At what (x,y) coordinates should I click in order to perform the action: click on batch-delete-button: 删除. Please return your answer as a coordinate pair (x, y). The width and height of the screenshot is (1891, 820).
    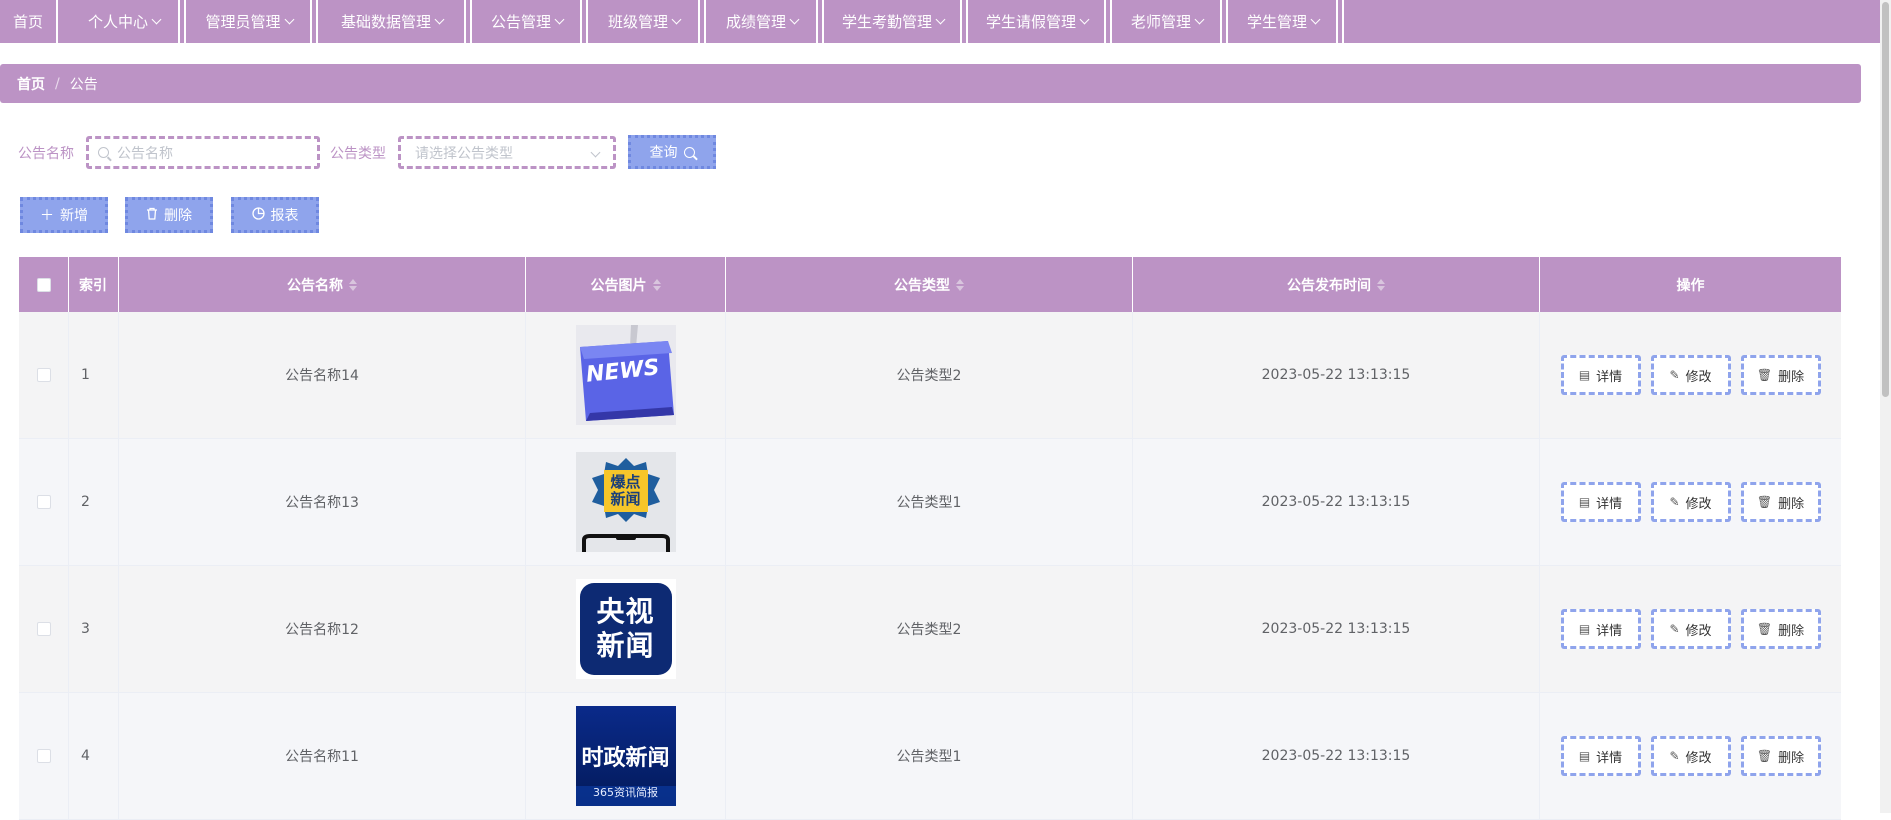
    Looking at the image, I should click on (169, 215).